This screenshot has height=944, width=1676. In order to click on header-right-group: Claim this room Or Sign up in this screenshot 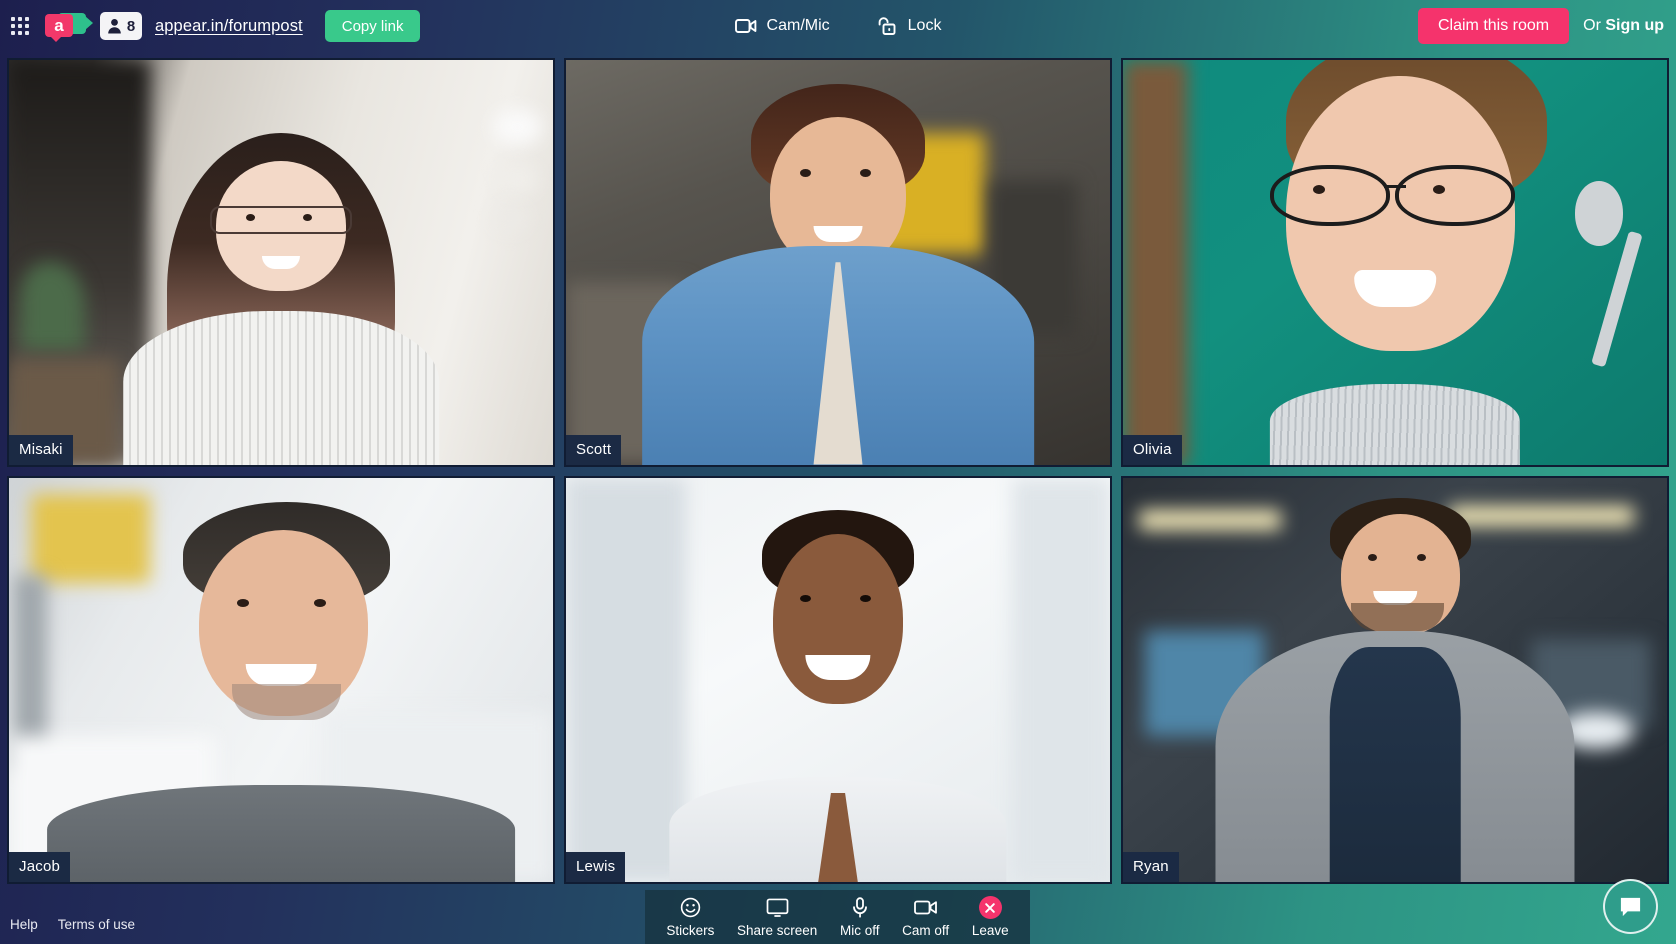, I will do `click(1546, 26)`.